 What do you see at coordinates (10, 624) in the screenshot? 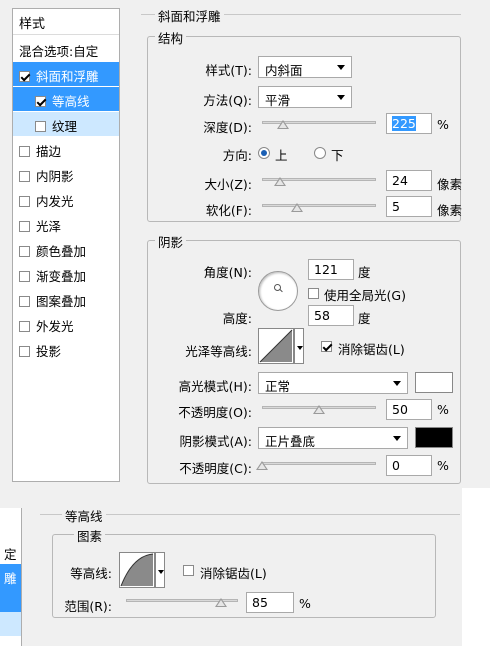
I see `list-fragment-texture` at bounding box center [10, 624].